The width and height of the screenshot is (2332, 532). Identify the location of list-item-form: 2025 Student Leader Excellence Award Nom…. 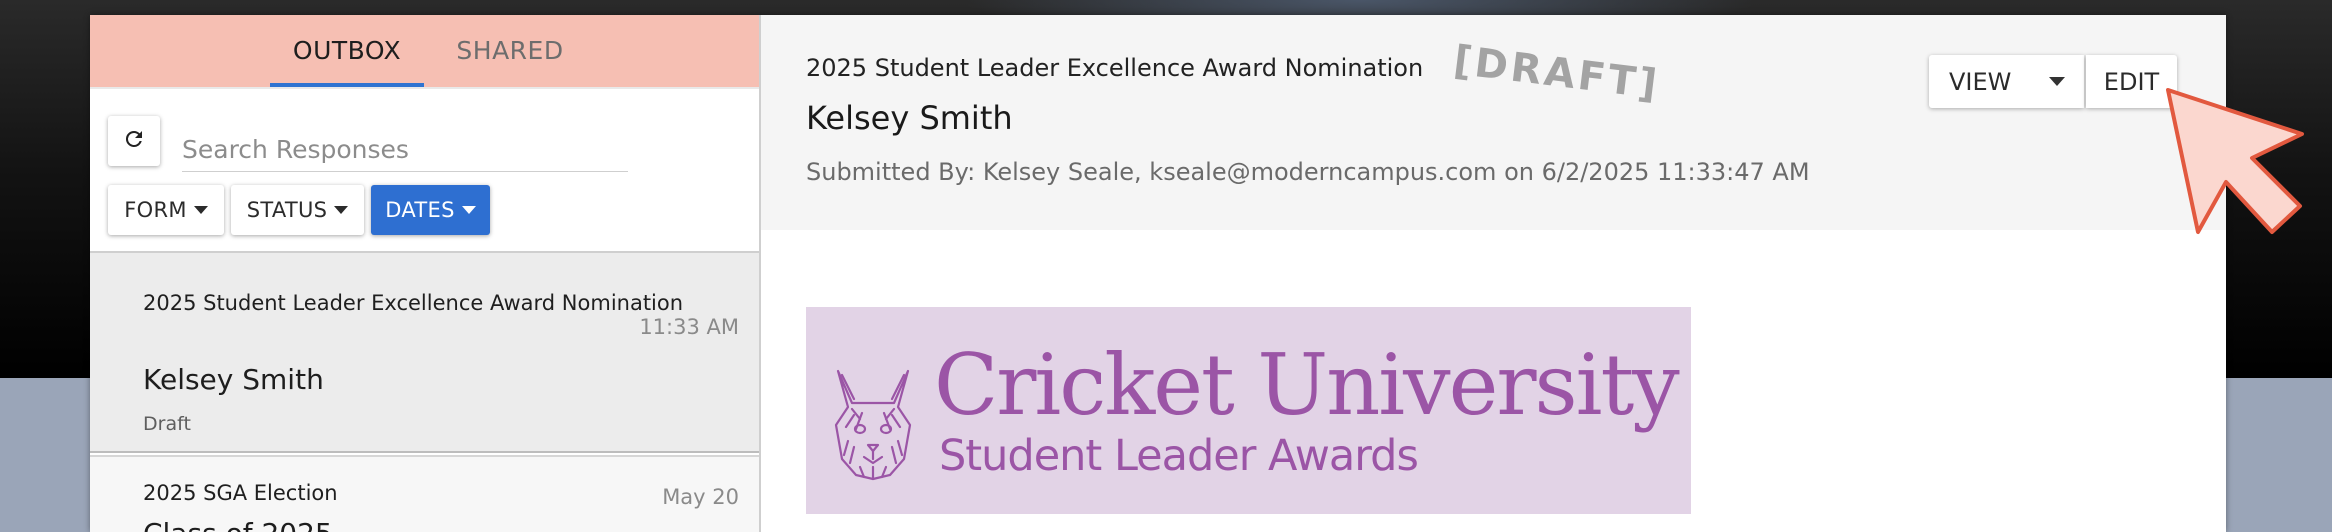
(413, 303).